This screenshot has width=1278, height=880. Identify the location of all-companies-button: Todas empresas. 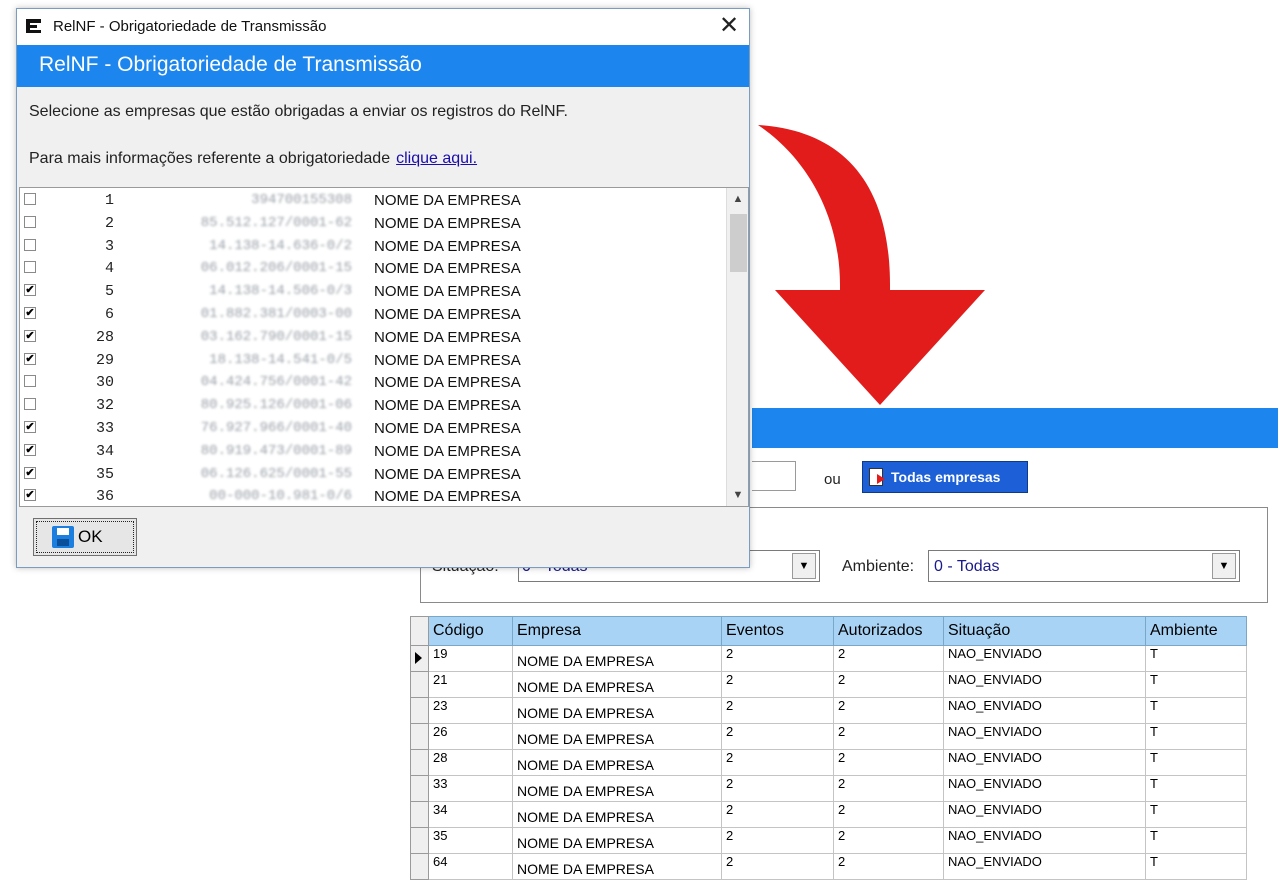
(945, 477).